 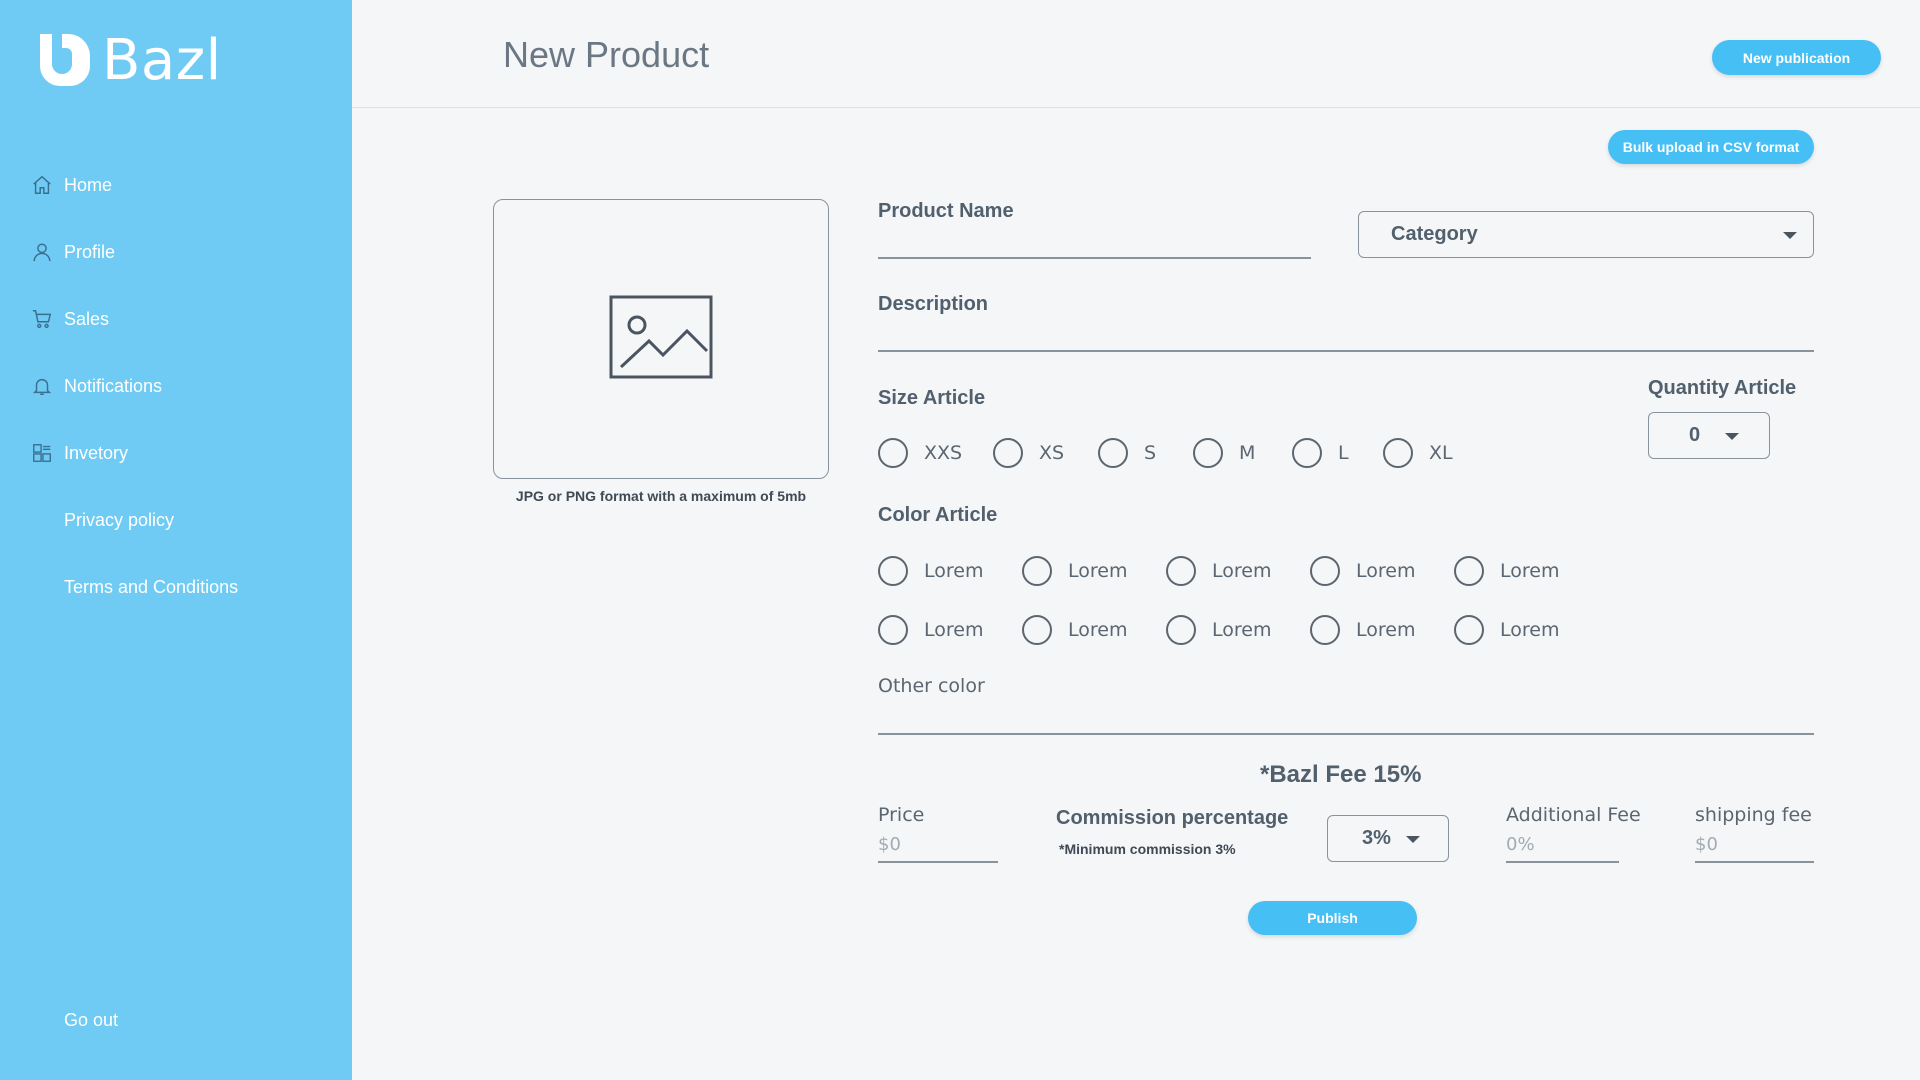 What do you see at coordinates (1172, 818) in the screenshot?
I see `commission-label: Commission percentage` at bounding box center [1172, 818].